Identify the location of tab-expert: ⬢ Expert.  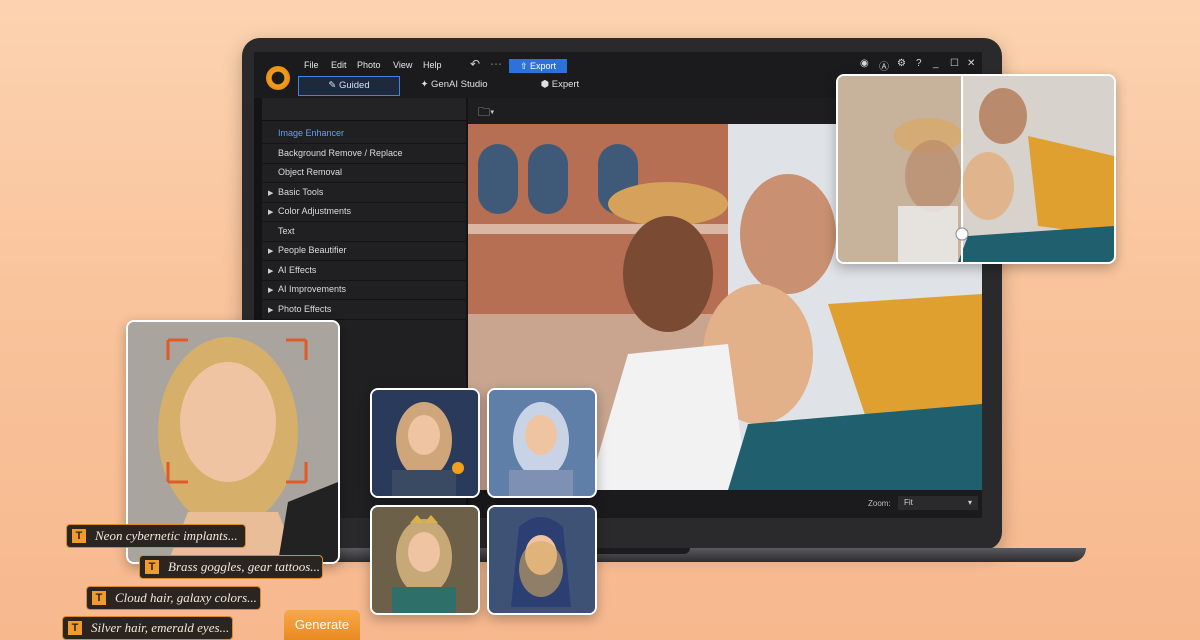
(560, 85).